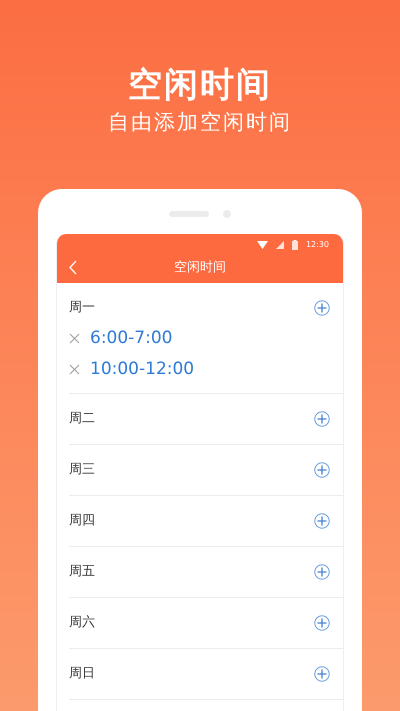  Describe the element at coordinates (280, 244) in the screenshot. I see `signal-icon` at that location.